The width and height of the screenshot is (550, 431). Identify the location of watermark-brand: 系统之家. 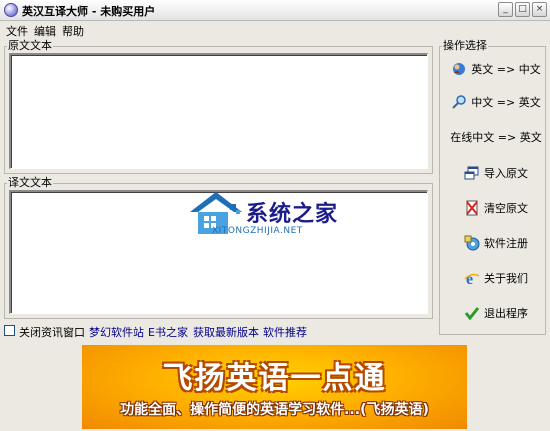
(292, 214).